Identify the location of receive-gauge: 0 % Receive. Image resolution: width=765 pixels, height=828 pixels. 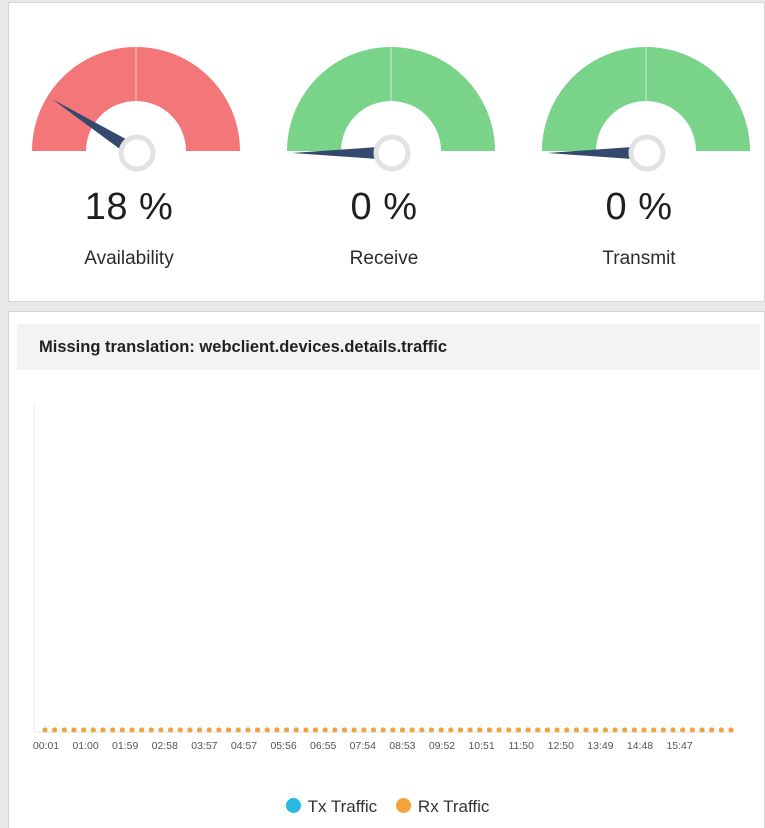
(384, 153).